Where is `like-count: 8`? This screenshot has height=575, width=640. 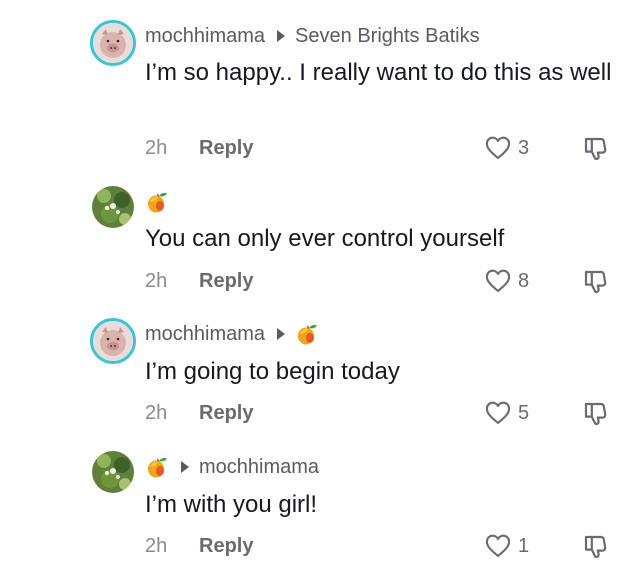
like-count: 8 is located at coordinates (524, 280).